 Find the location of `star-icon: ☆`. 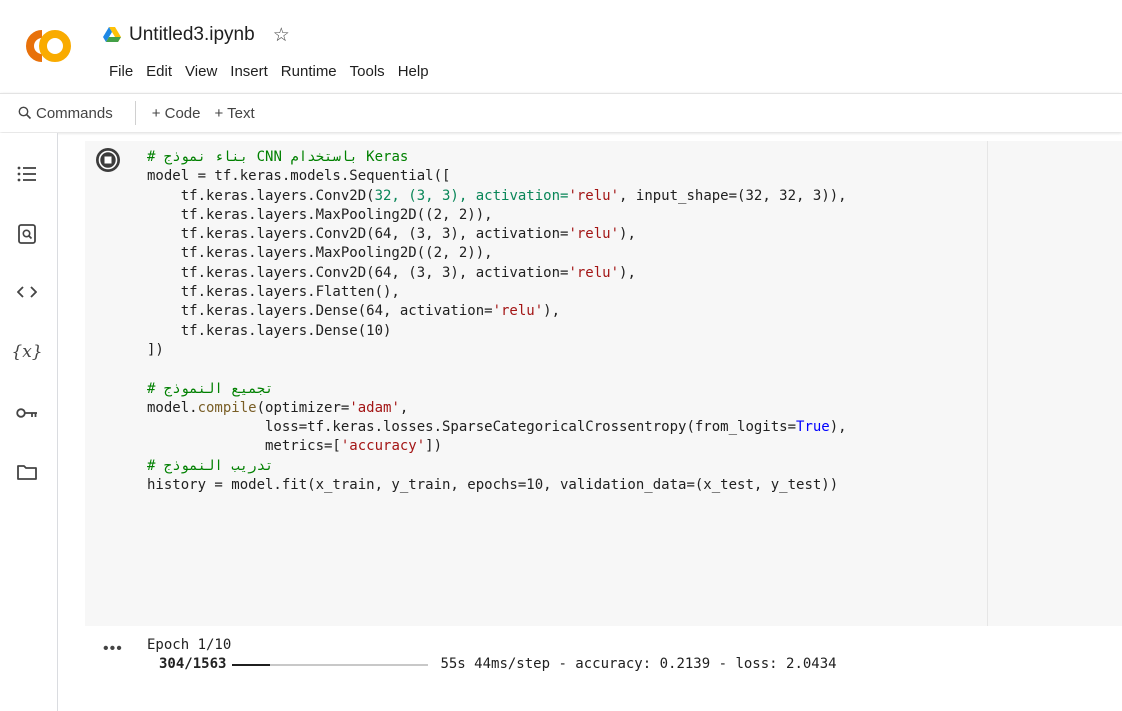

star-icon: ☆ is located at coordinates (281, 35).